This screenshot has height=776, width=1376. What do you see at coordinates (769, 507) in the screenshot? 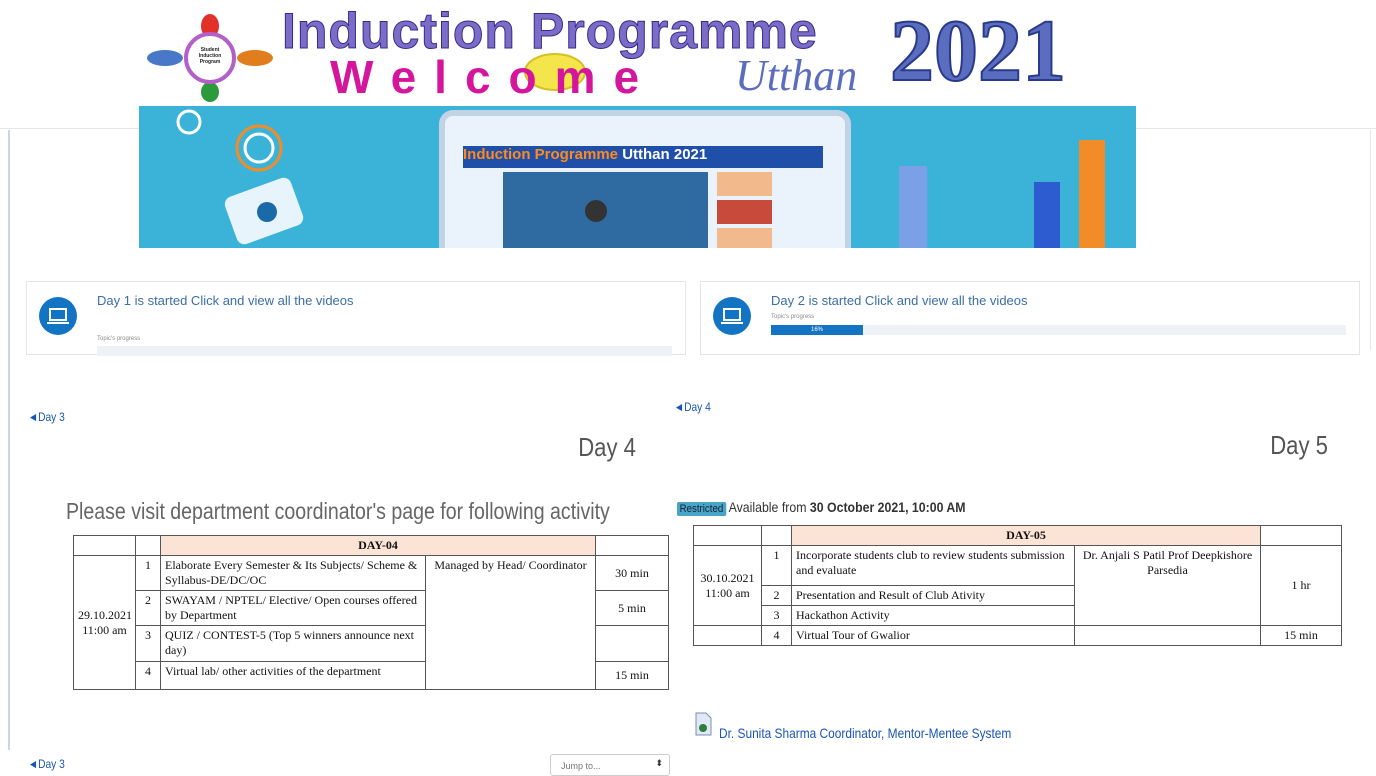
I see `available-prefix: Available from` at bounding box center [769, 507].